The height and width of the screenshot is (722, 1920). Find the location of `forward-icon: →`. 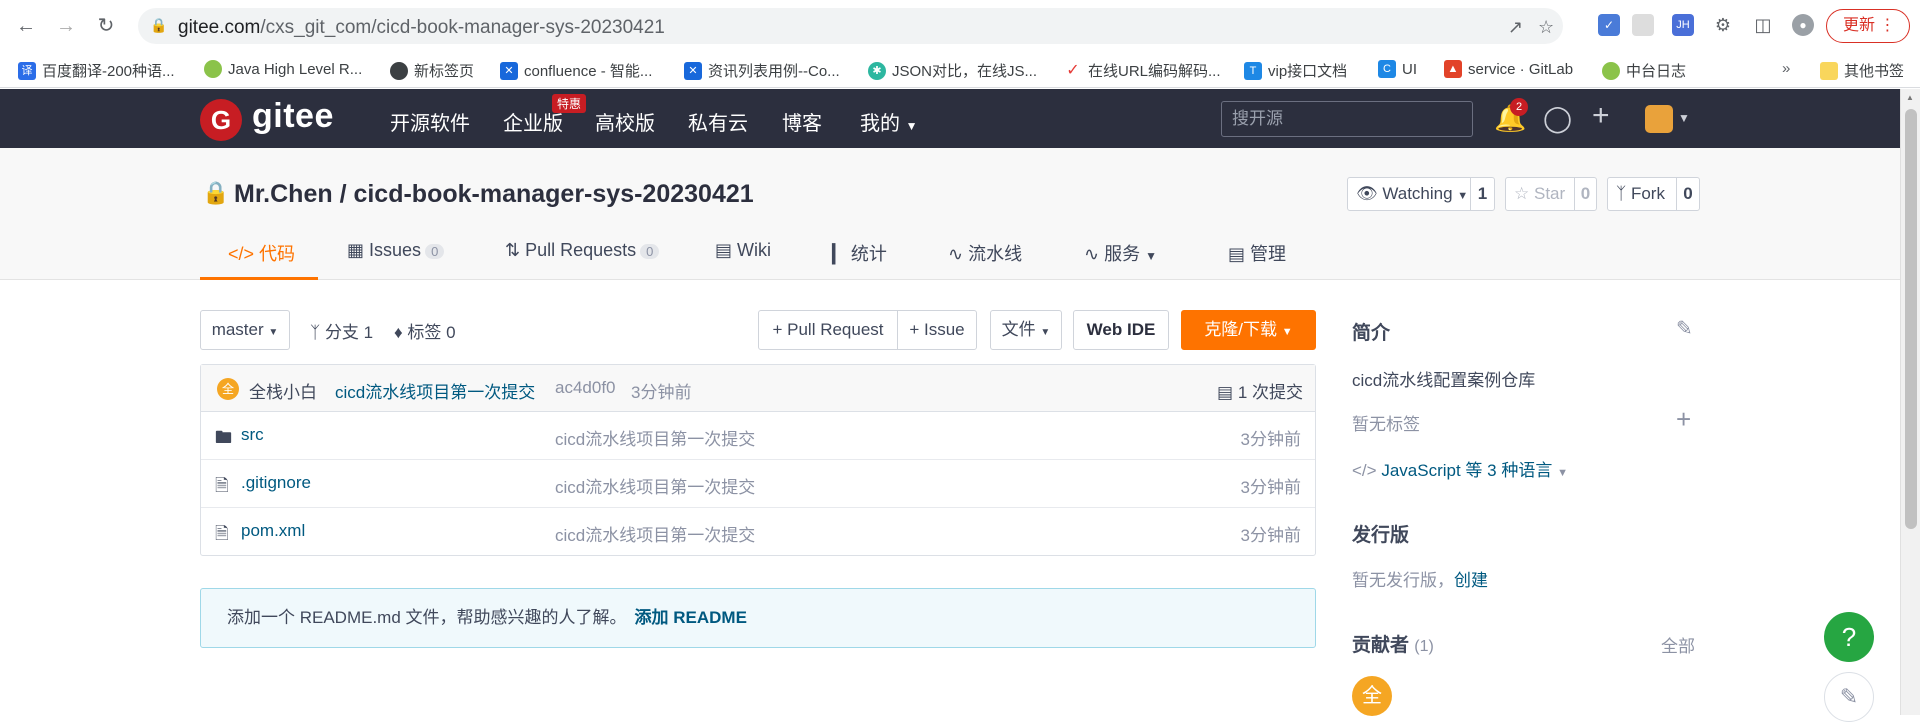

forward-icon: → is located at coordinates (66, 26).